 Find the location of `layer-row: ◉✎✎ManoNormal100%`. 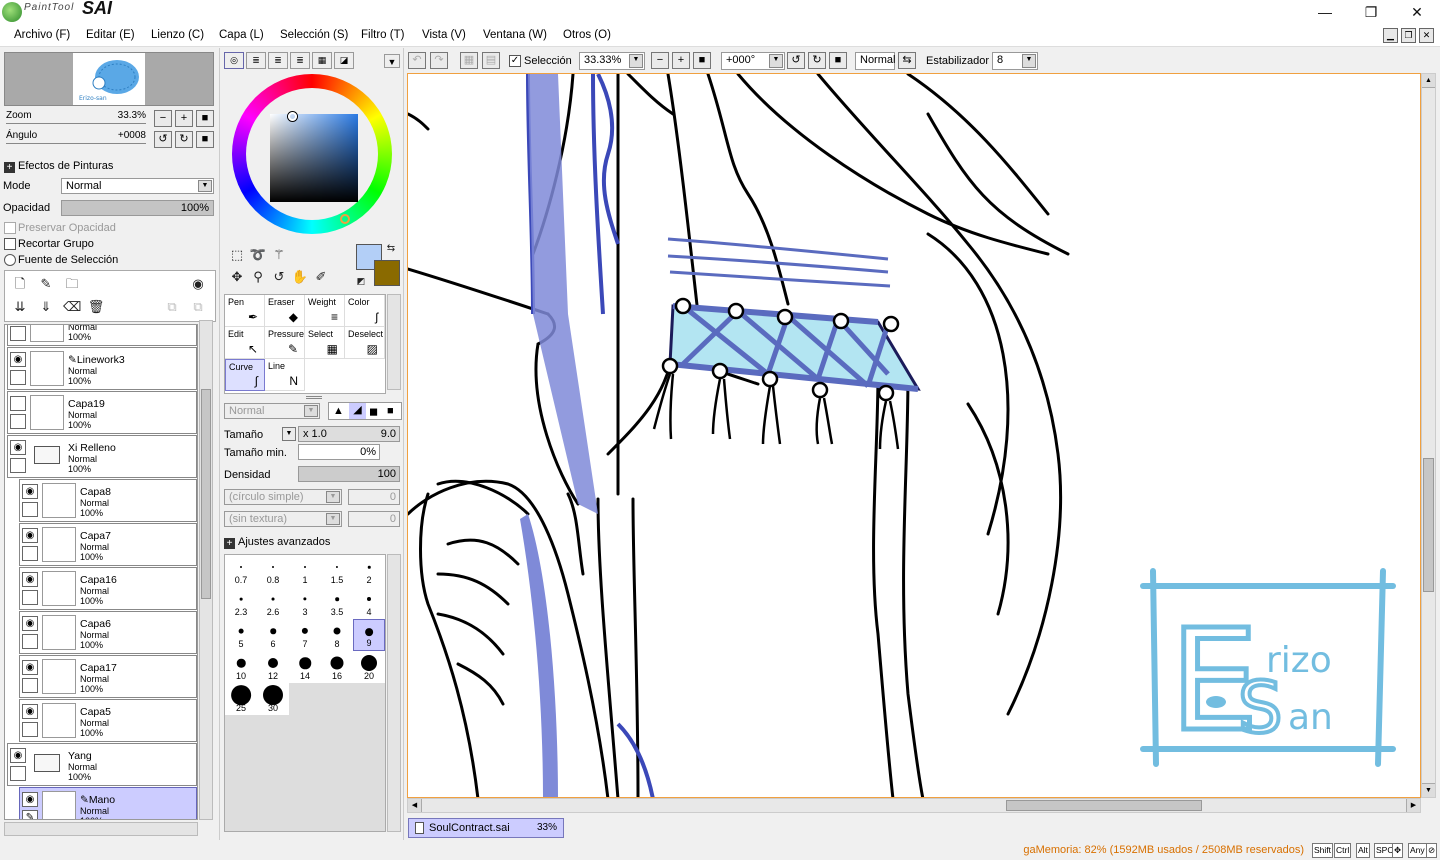

layer-row: ◉✎✎ManoNormal100% is located at coordinates (108, 803).